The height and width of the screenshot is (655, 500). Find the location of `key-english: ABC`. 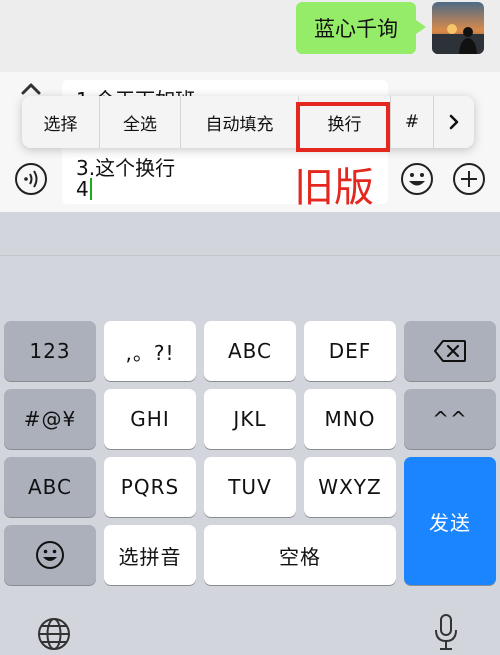

key-english: ABC is located at coordinates (50, 487).